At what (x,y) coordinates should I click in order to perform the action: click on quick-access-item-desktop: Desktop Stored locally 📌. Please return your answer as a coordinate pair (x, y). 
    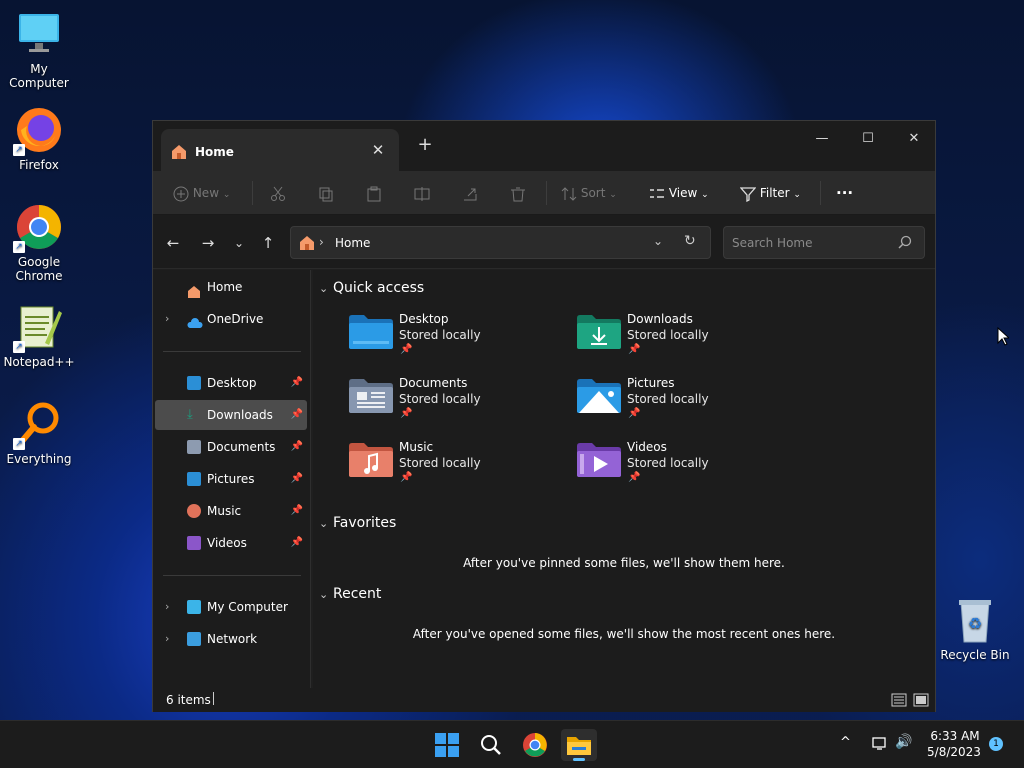
    Looking at the image, I should click on (449, 338).